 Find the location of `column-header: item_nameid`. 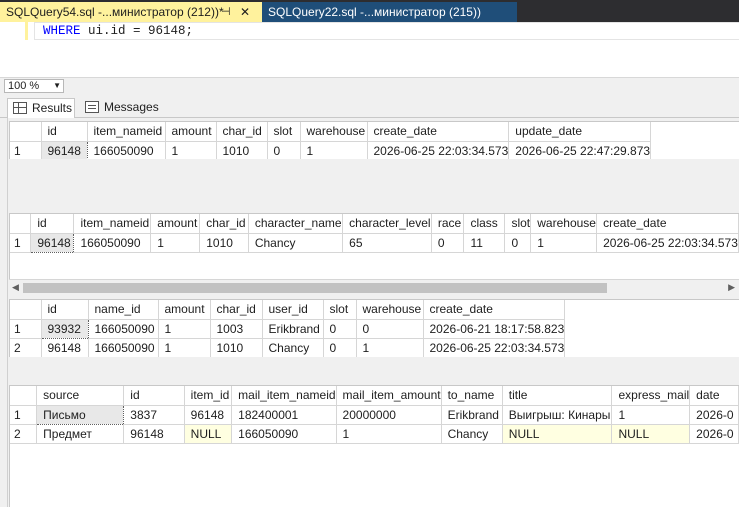

column-header: item_nameid is located at coordinates (126, 132).